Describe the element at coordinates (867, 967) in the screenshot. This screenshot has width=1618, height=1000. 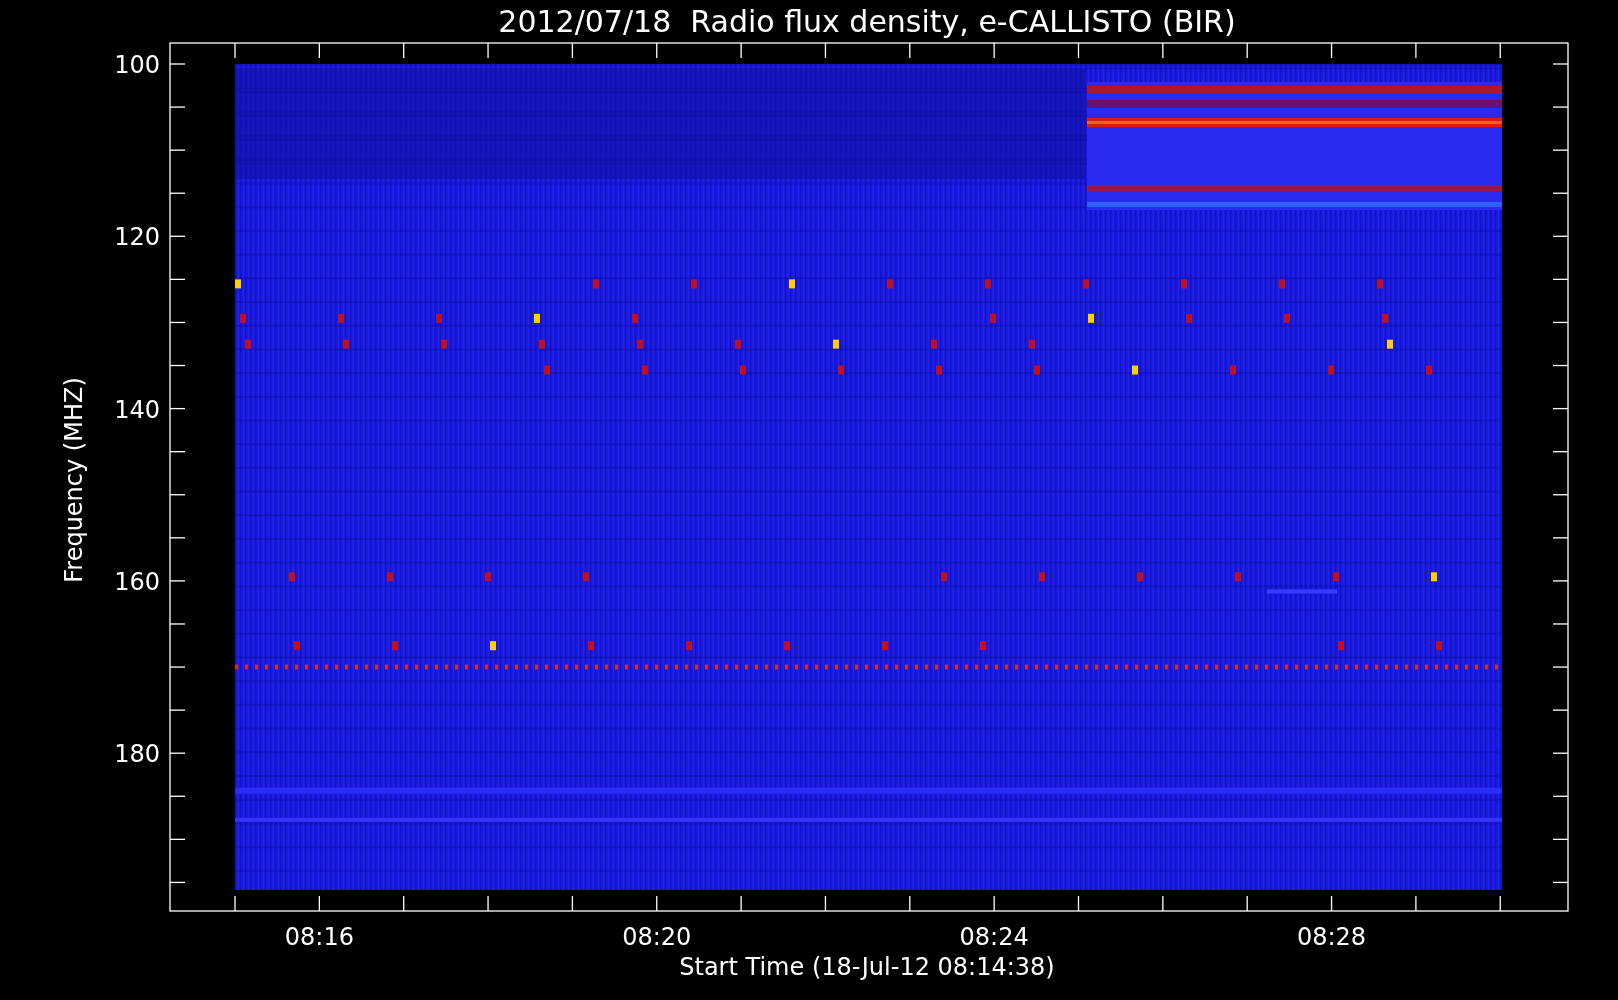
I see `x-axis-label: Start Time (18-Jul-12 08:14:38)` at that location.